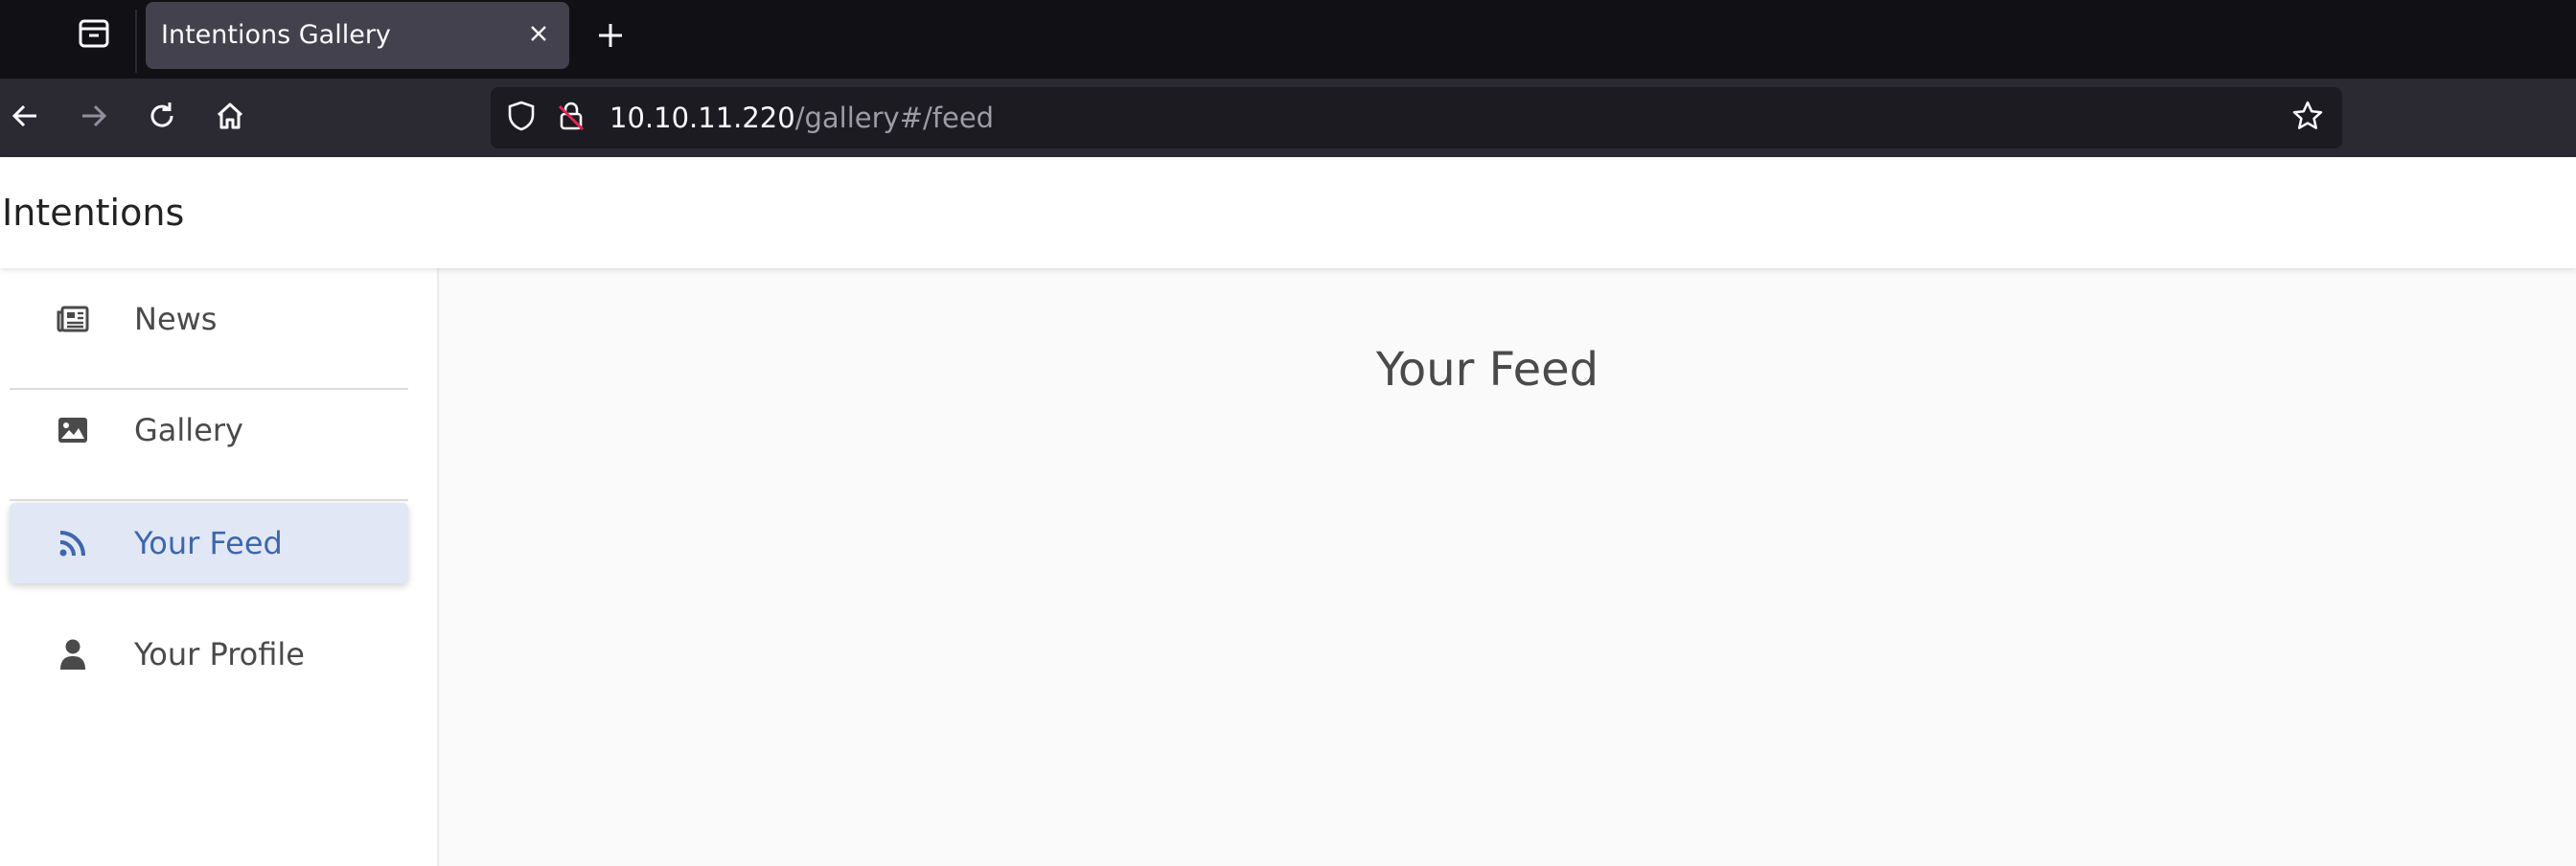 The image size is (2576, 866). Describe the element at coordinates (702, 118) in the screenshot. I see `url-host: 10.10.11.220` at that location.